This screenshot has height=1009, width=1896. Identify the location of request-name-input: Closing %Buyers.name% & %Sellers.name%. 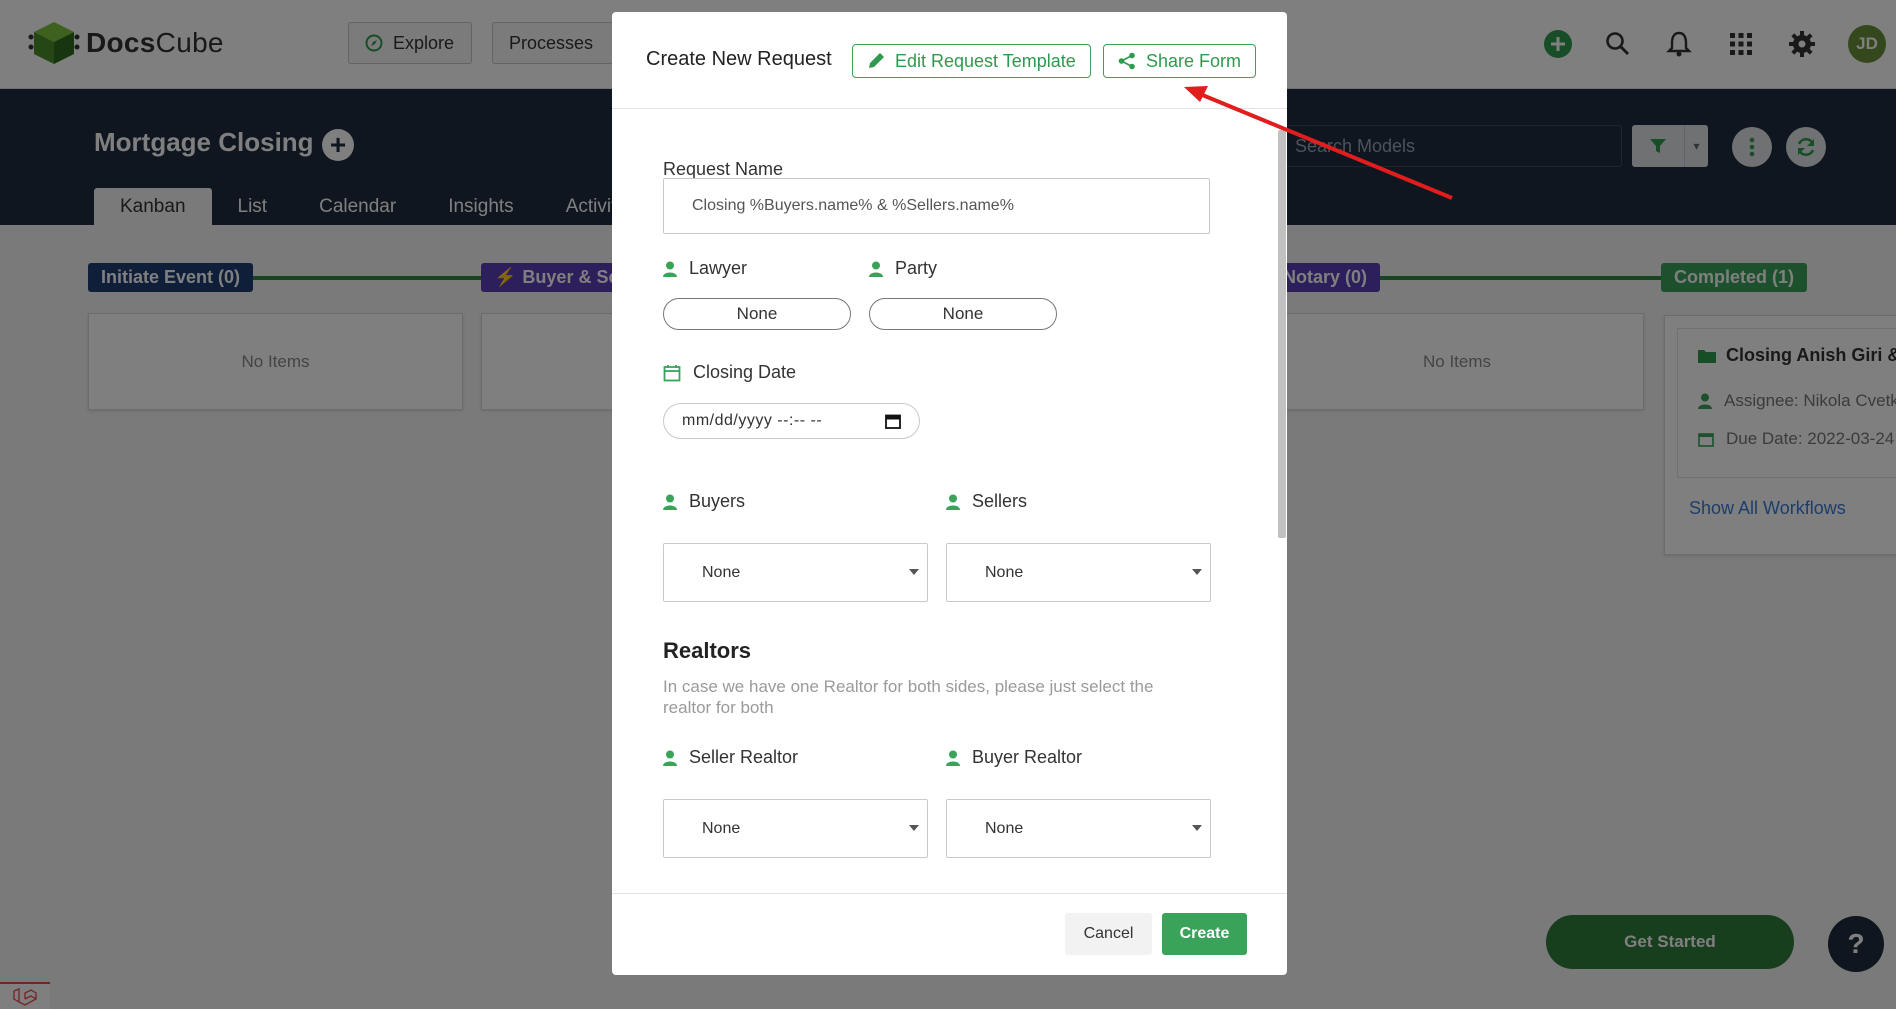
(936, 206).